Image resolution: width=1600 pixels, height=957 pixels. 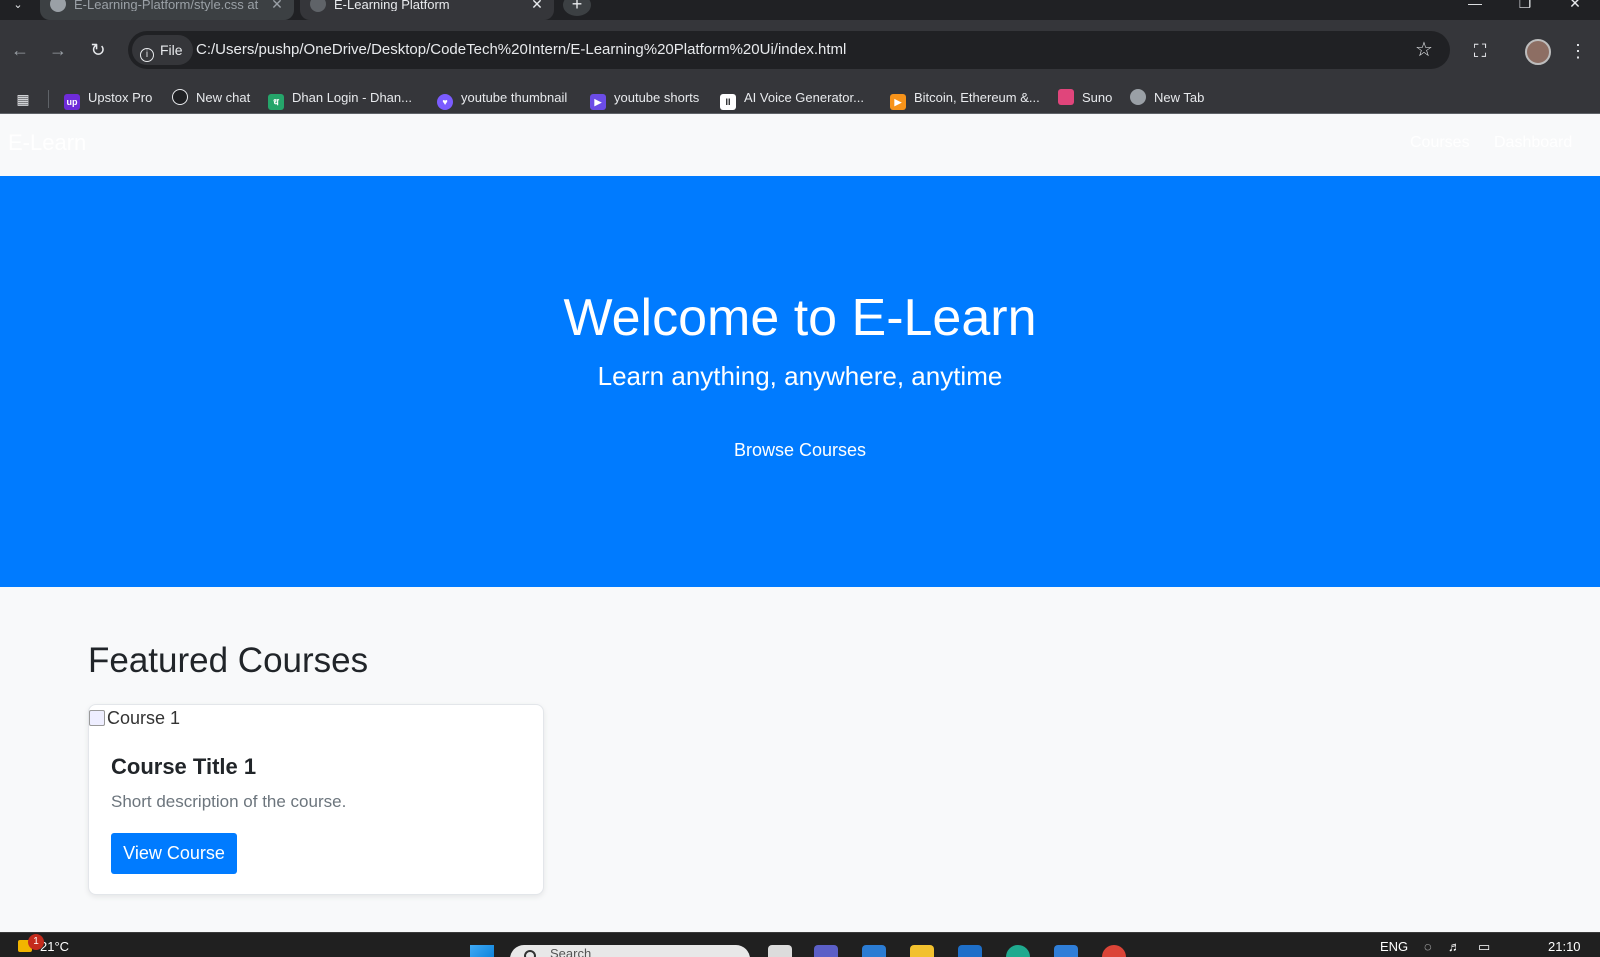 I want to click on minimize-icon: —, so click(x=1475, y=7).